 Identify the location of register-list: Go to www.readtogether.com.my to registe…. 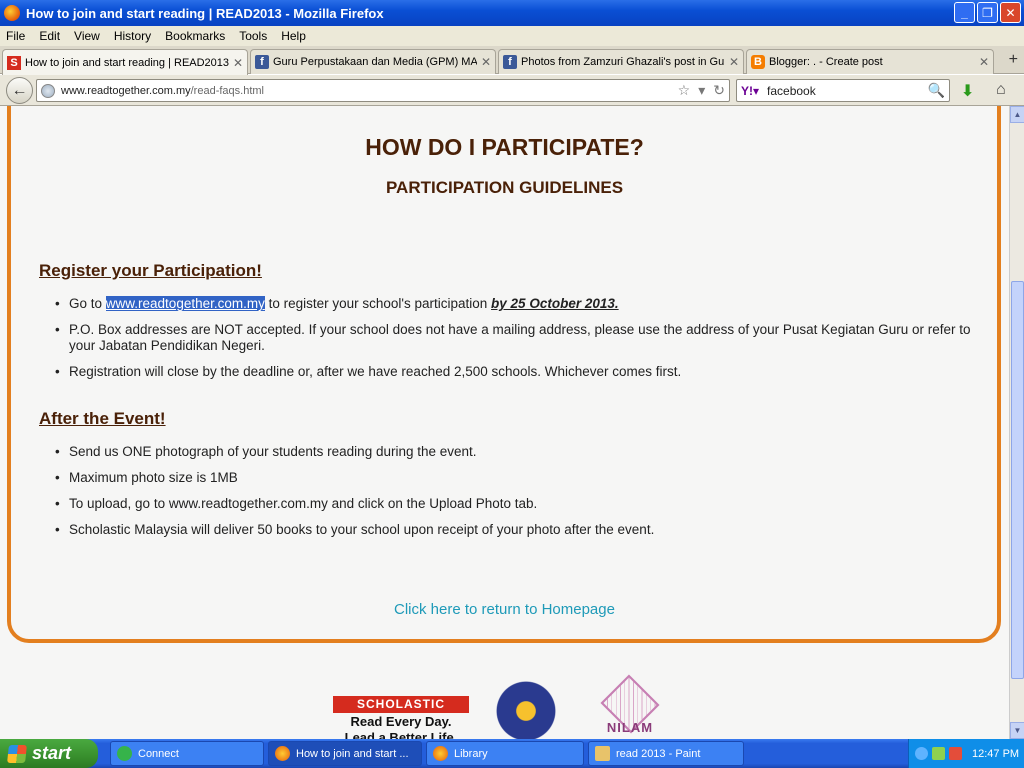
(515, 343).